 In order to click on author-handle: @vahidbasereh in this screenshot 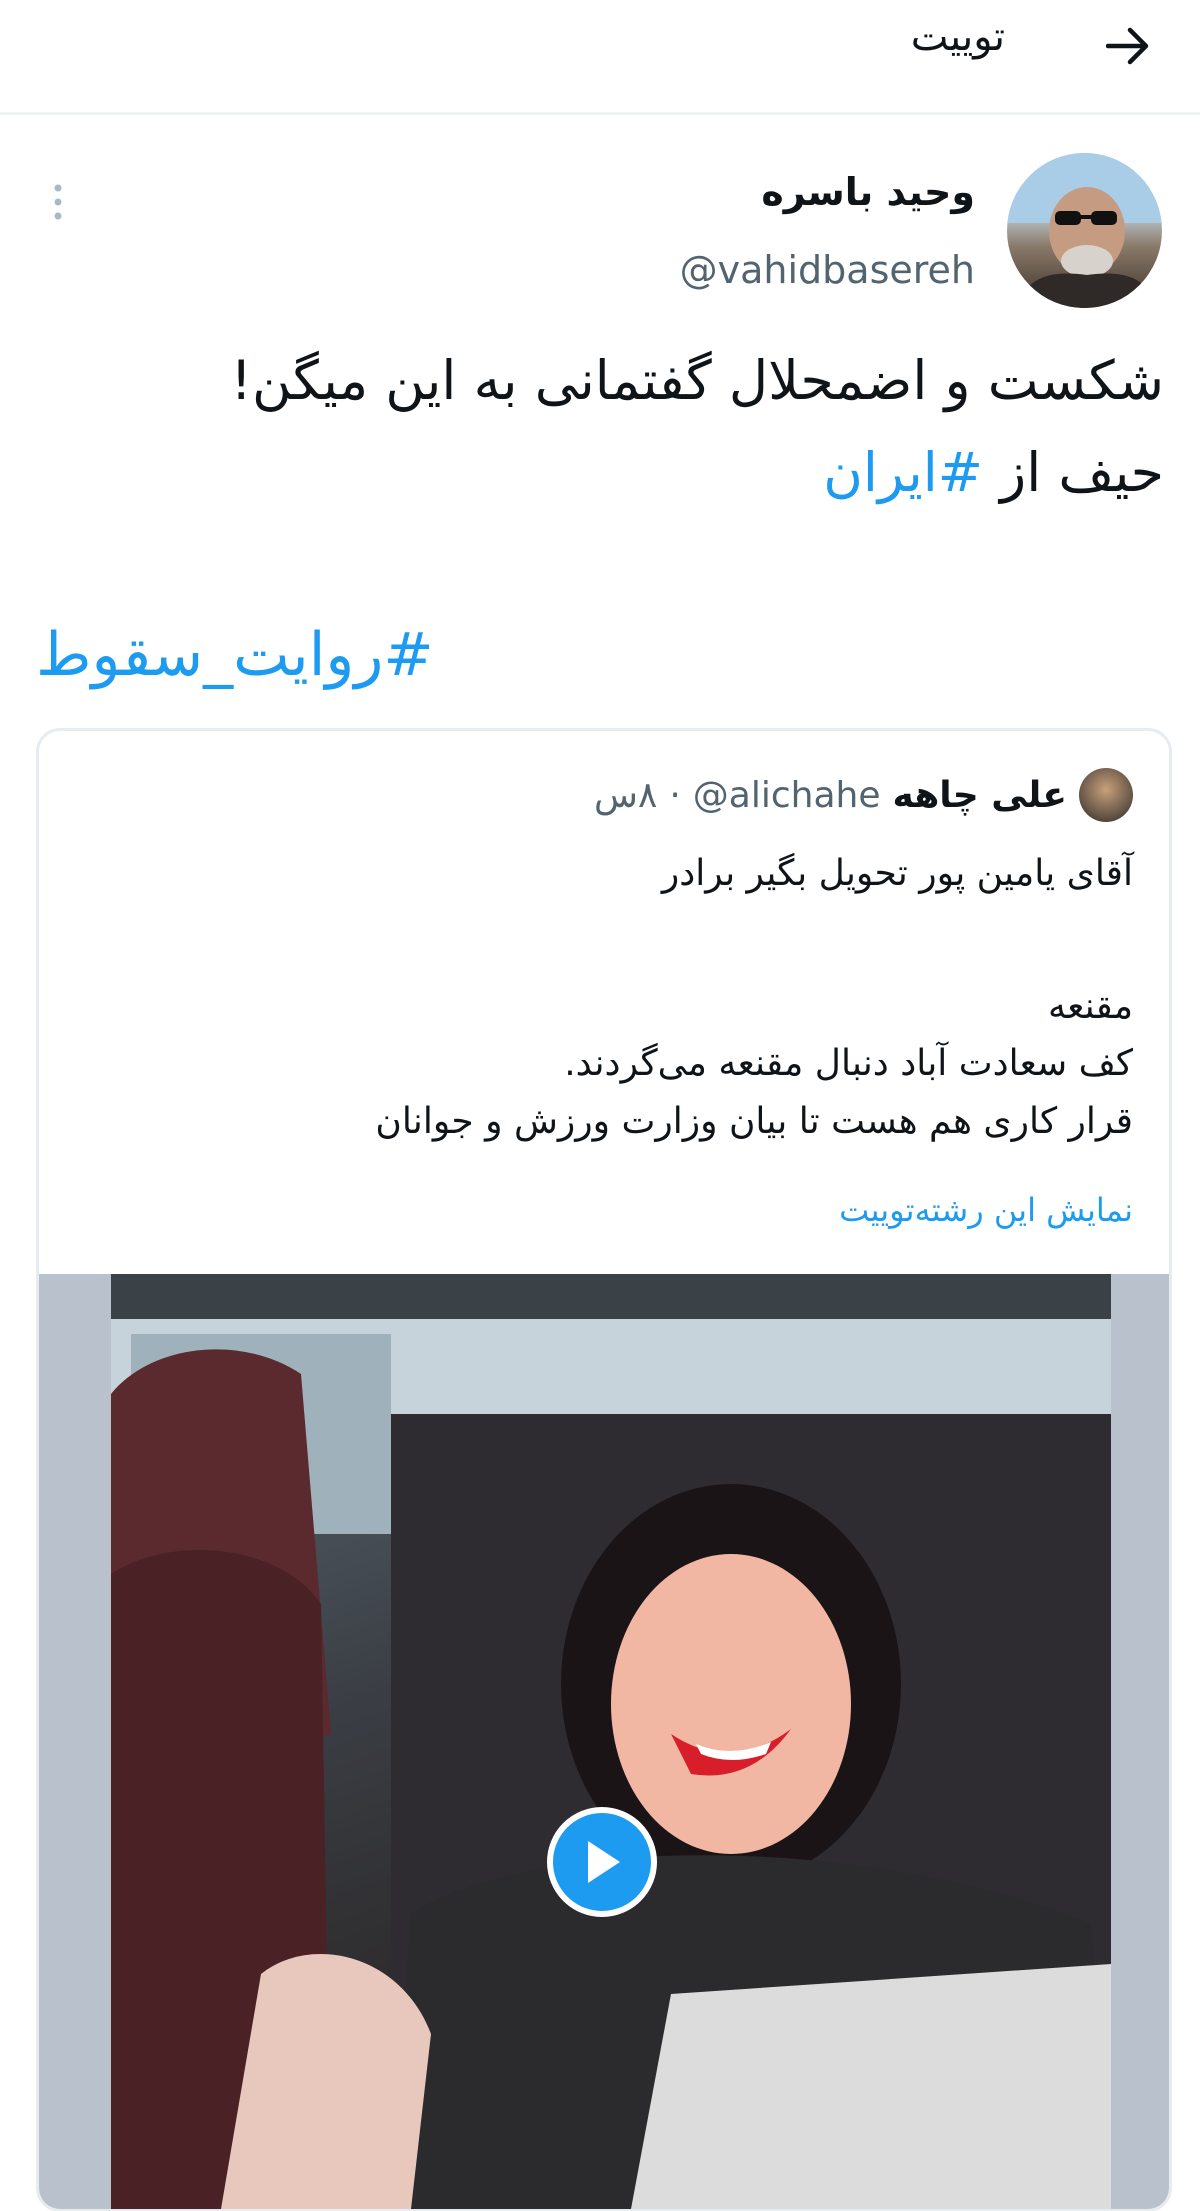, I will do `click(827, 270)`.